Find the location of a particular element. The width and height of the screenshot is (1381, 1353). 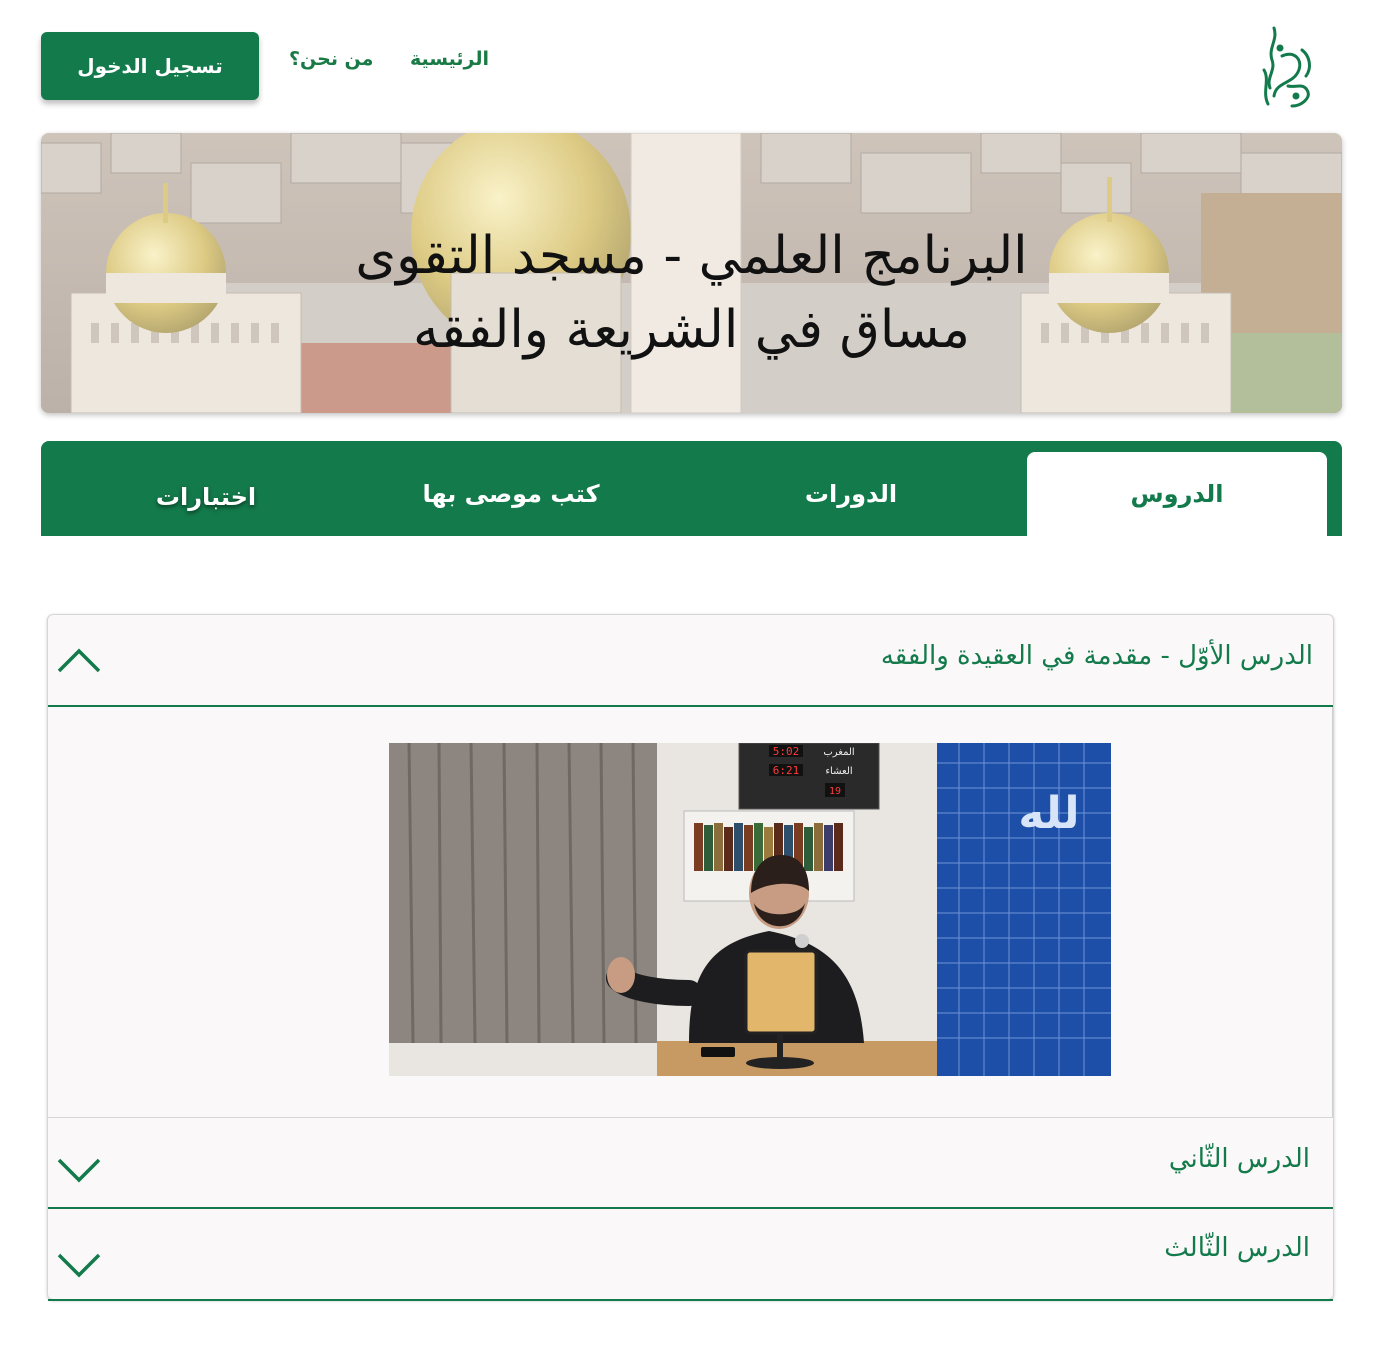

tab-courses: الدورات is located at coordinates (851, 494).